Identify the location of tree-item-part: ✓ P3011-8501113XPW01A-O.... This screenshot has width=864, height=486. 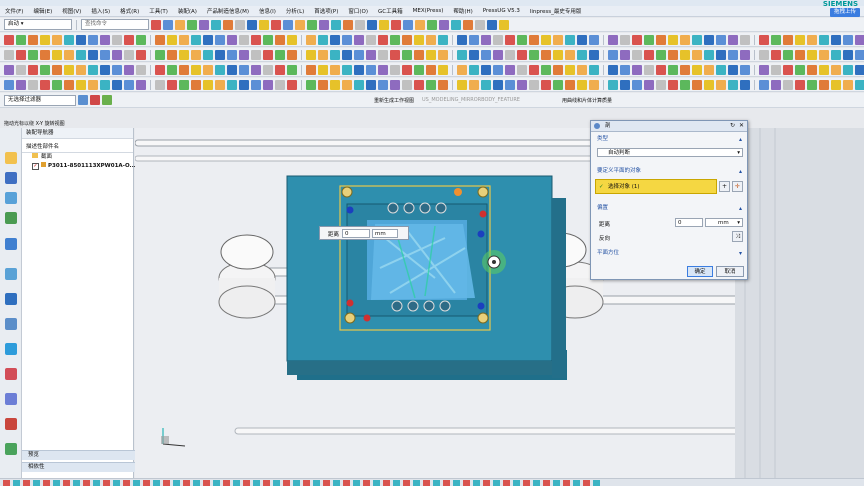
(79, 166).